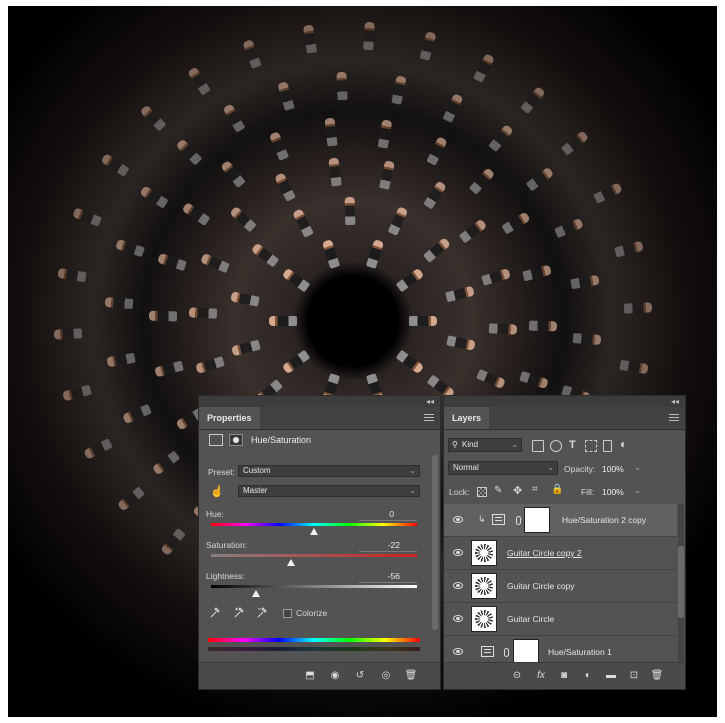 The image size is (725, 723). I want to click on layers-scroll-thumb, so click(681, 582).